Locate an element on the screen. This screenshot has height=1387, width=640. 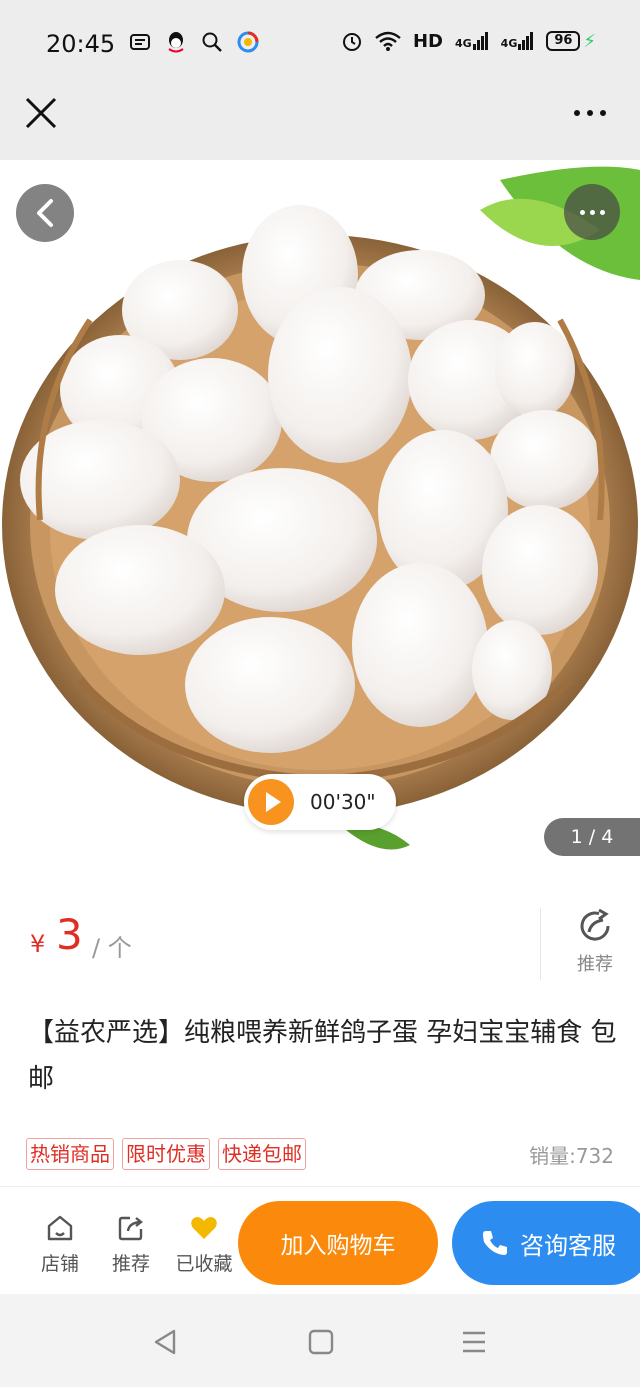
store-button: 店铺 is located at coordinates (60, 1244).